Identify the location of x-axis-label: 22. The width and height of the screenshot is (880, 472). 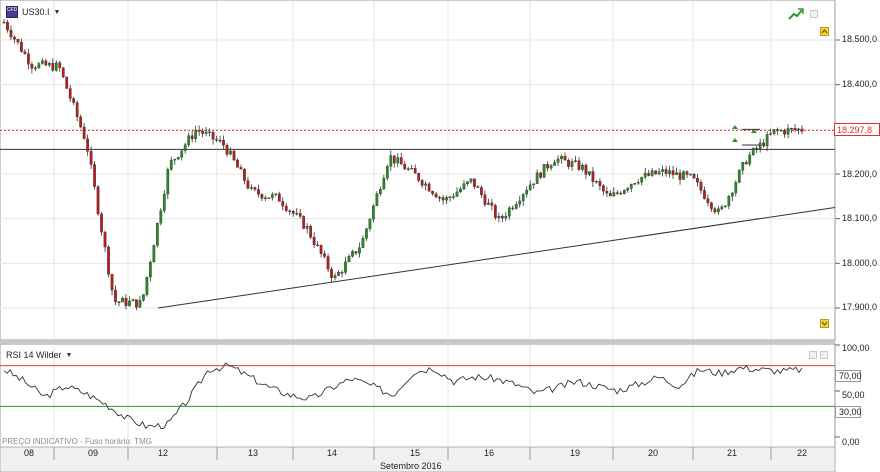
(802, 453).